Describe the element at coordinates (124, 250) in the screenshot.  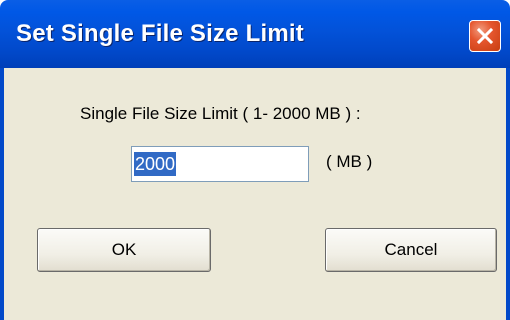
I see `ok-button: OK` at that location.